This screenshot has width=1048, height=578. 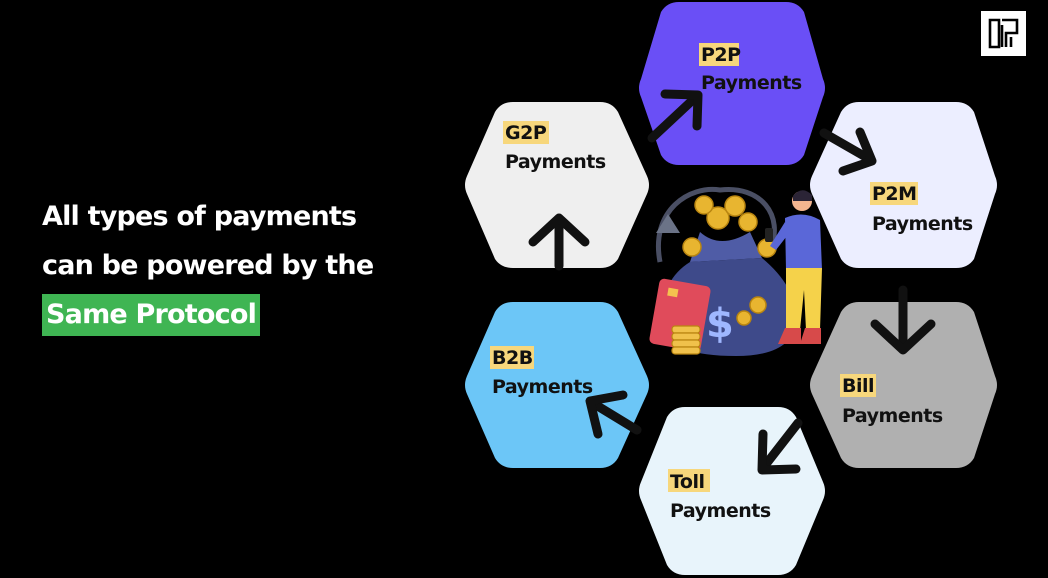 What do you see at coordinates (512, 358) in the screenshot?
I see `hex-b2b-title: B2B` at bounding box center [512, 358].